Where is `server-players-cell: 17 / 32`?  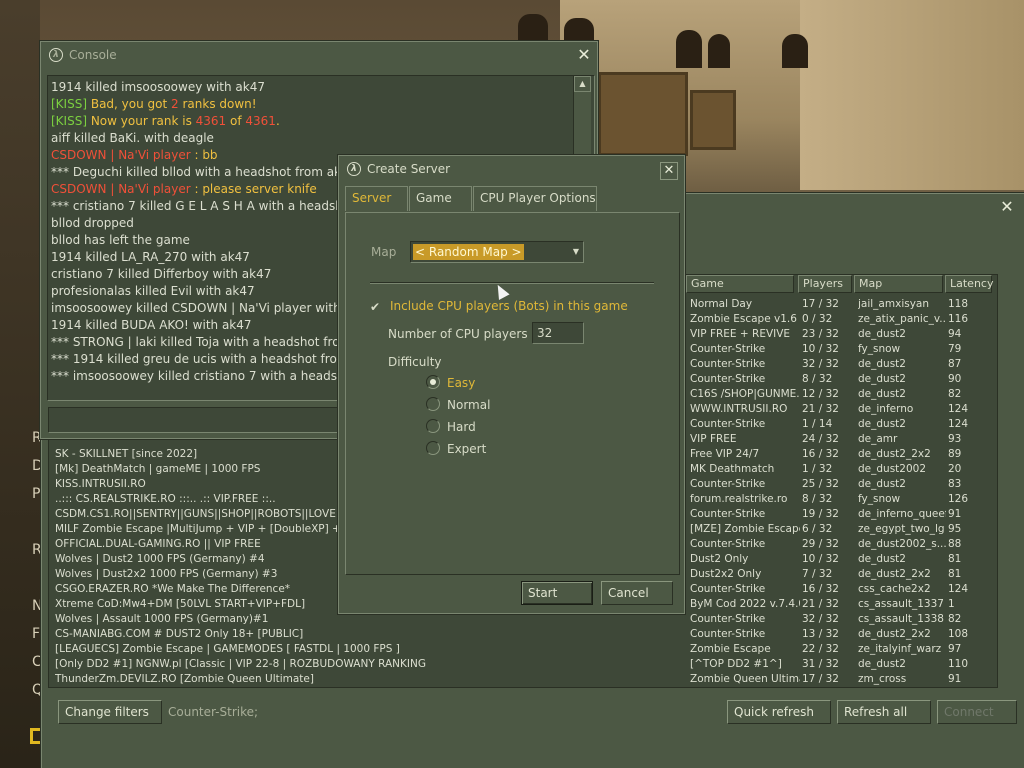 server-players-cell: 17 / 32 is located at coordinates (820, 304).